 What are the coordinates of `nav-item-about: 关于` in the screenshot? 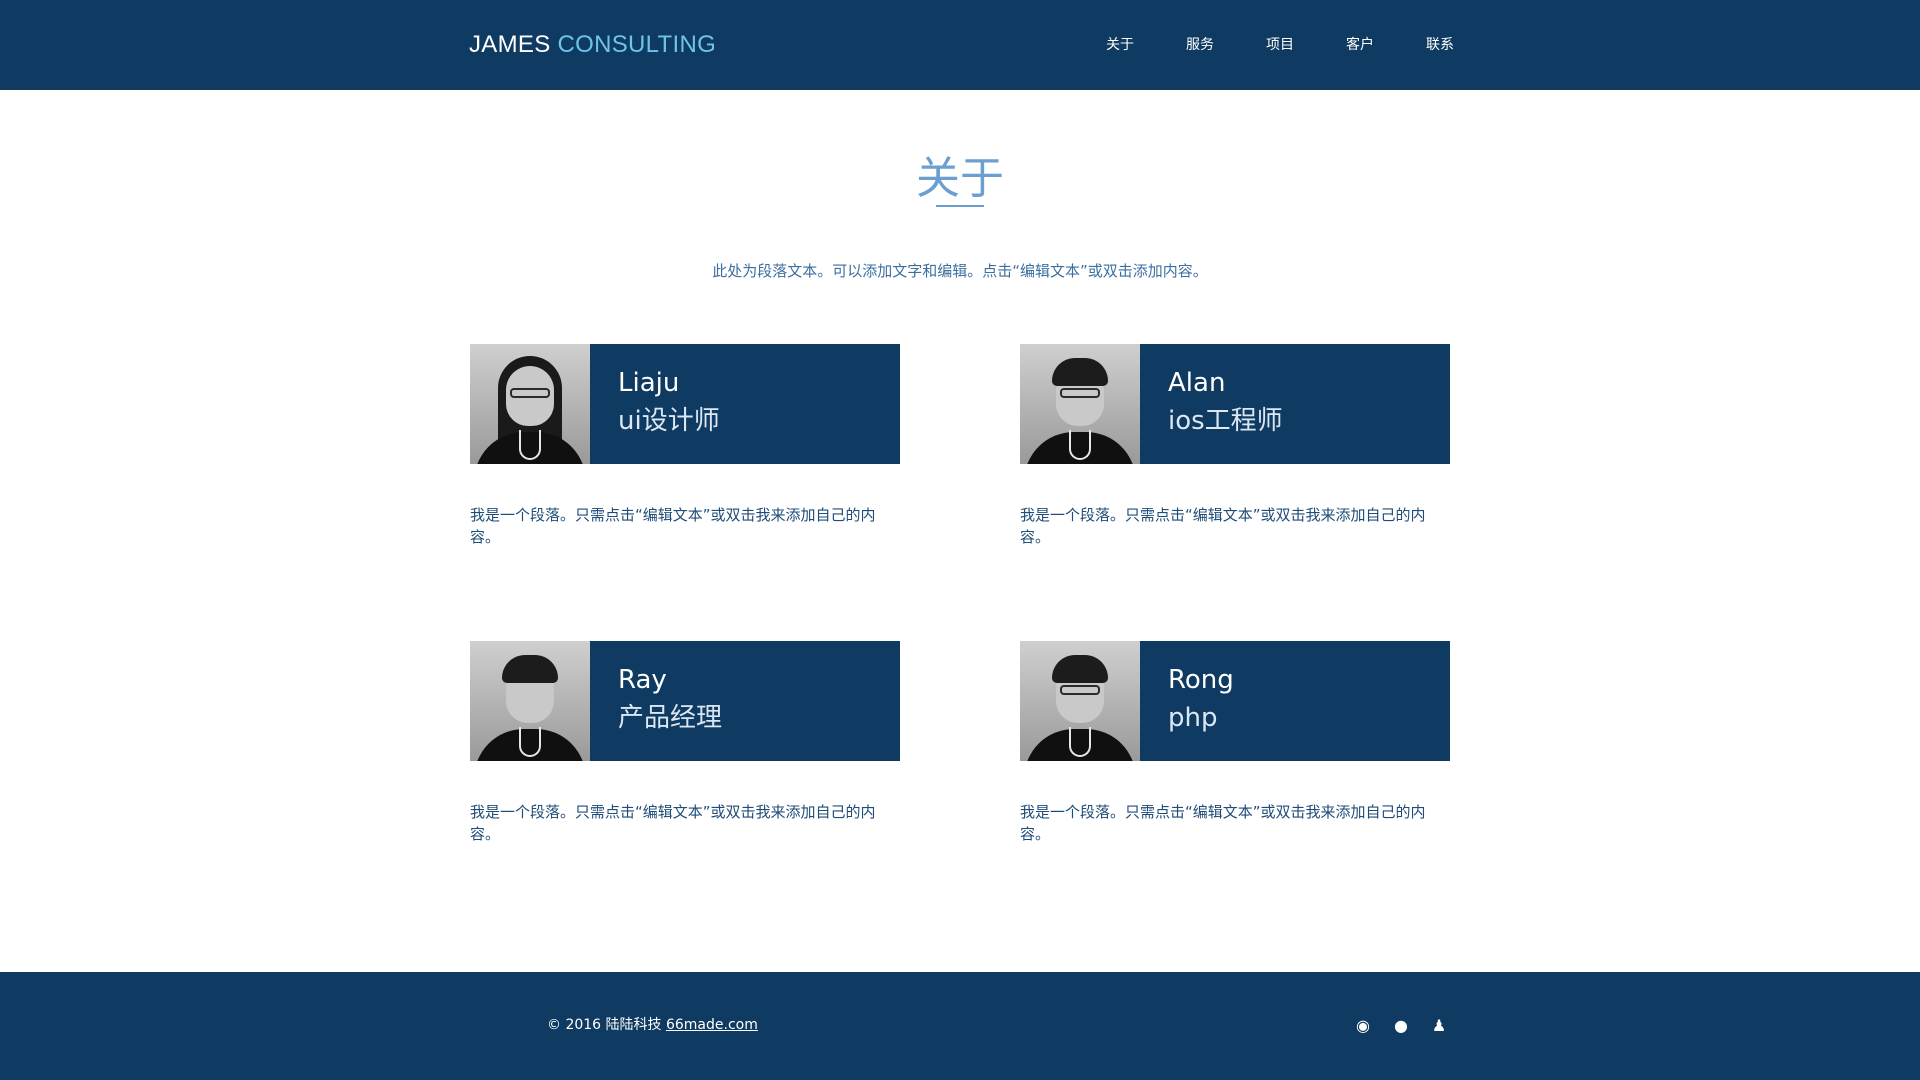 It's located at (1120, 45).